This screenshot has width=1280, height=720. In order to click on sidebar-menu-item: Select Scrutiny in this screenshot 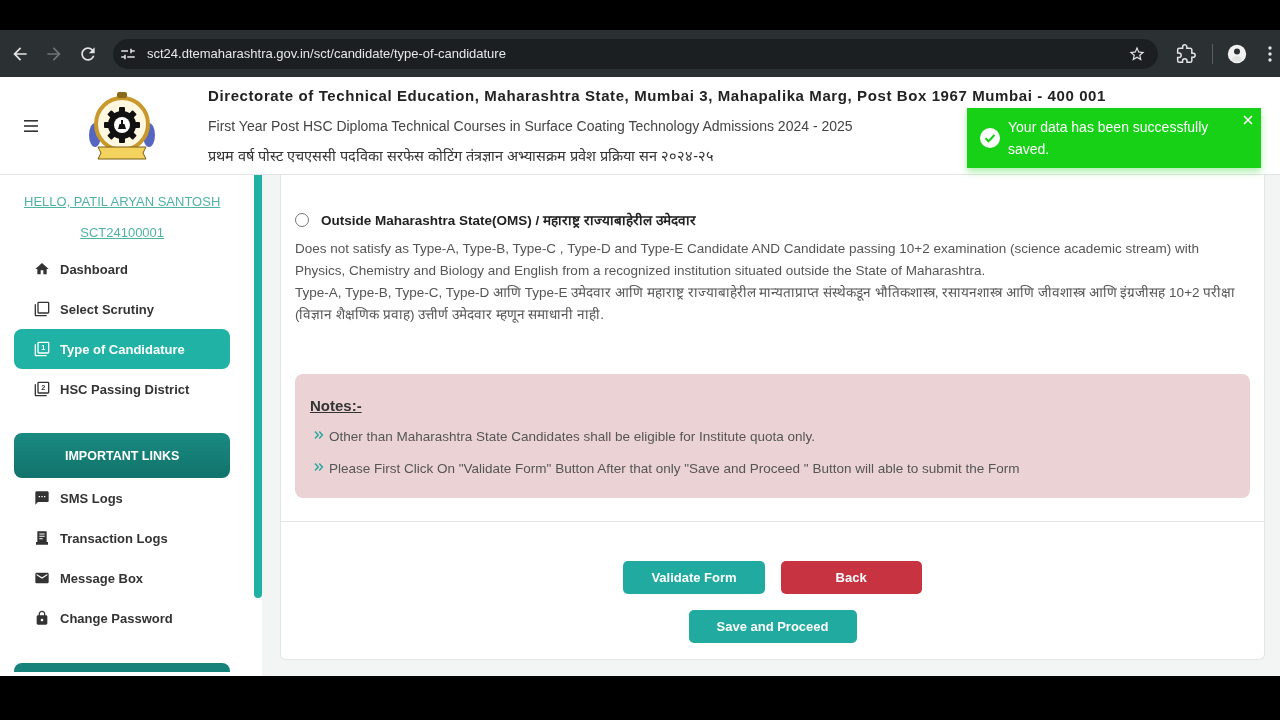, I will do `click(122, 309)`.